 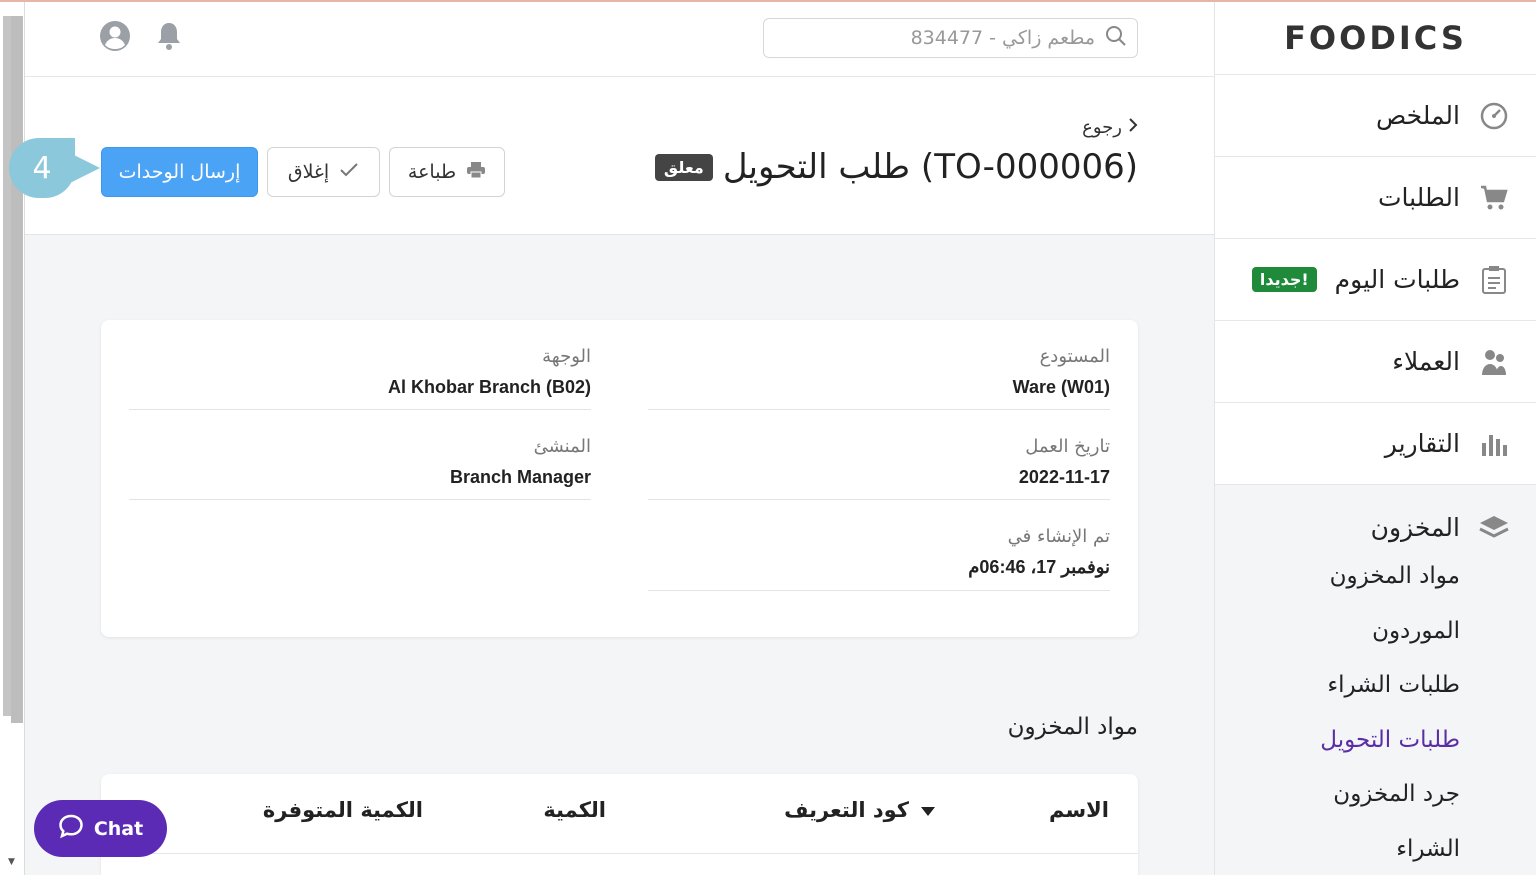 What do you see at coordinates (360, 378) in the screenshot?
I see `destination-field: الوجهة Al Khobar Branch (B02)` at bounding box center [360, 378].